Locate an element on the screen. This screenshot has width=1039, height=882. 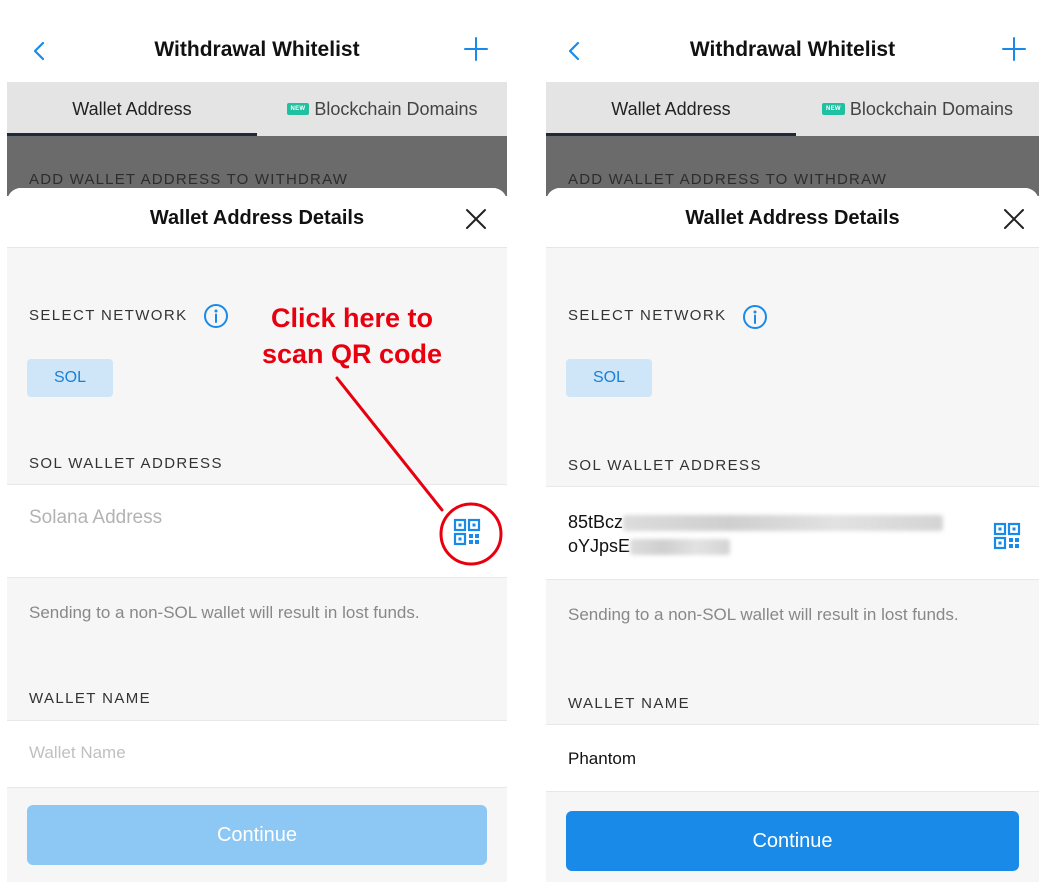
address-field: 85tBcz oYJpsE is located at coordinates (792, 533).